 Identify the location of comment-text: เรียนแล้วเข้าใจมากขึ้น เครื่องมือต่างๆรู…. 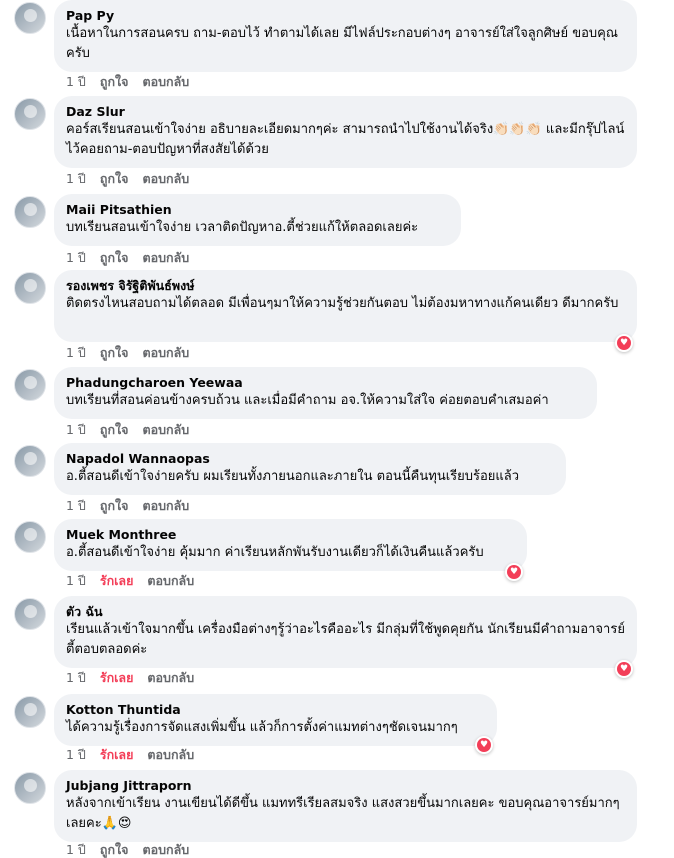
(345, 639).